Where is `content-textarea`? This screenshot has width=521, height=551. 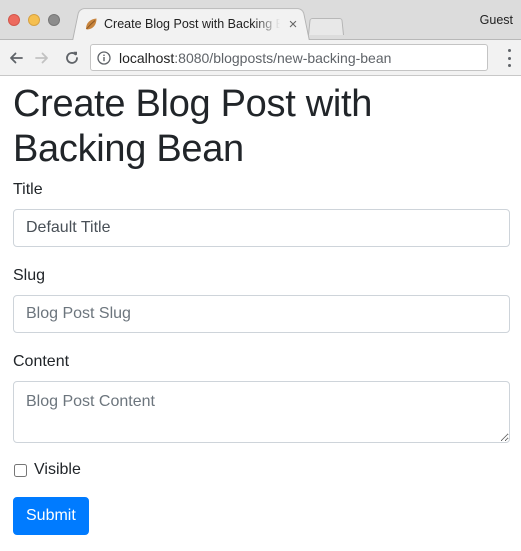
content-textarea is located at coordinates (261, 412).